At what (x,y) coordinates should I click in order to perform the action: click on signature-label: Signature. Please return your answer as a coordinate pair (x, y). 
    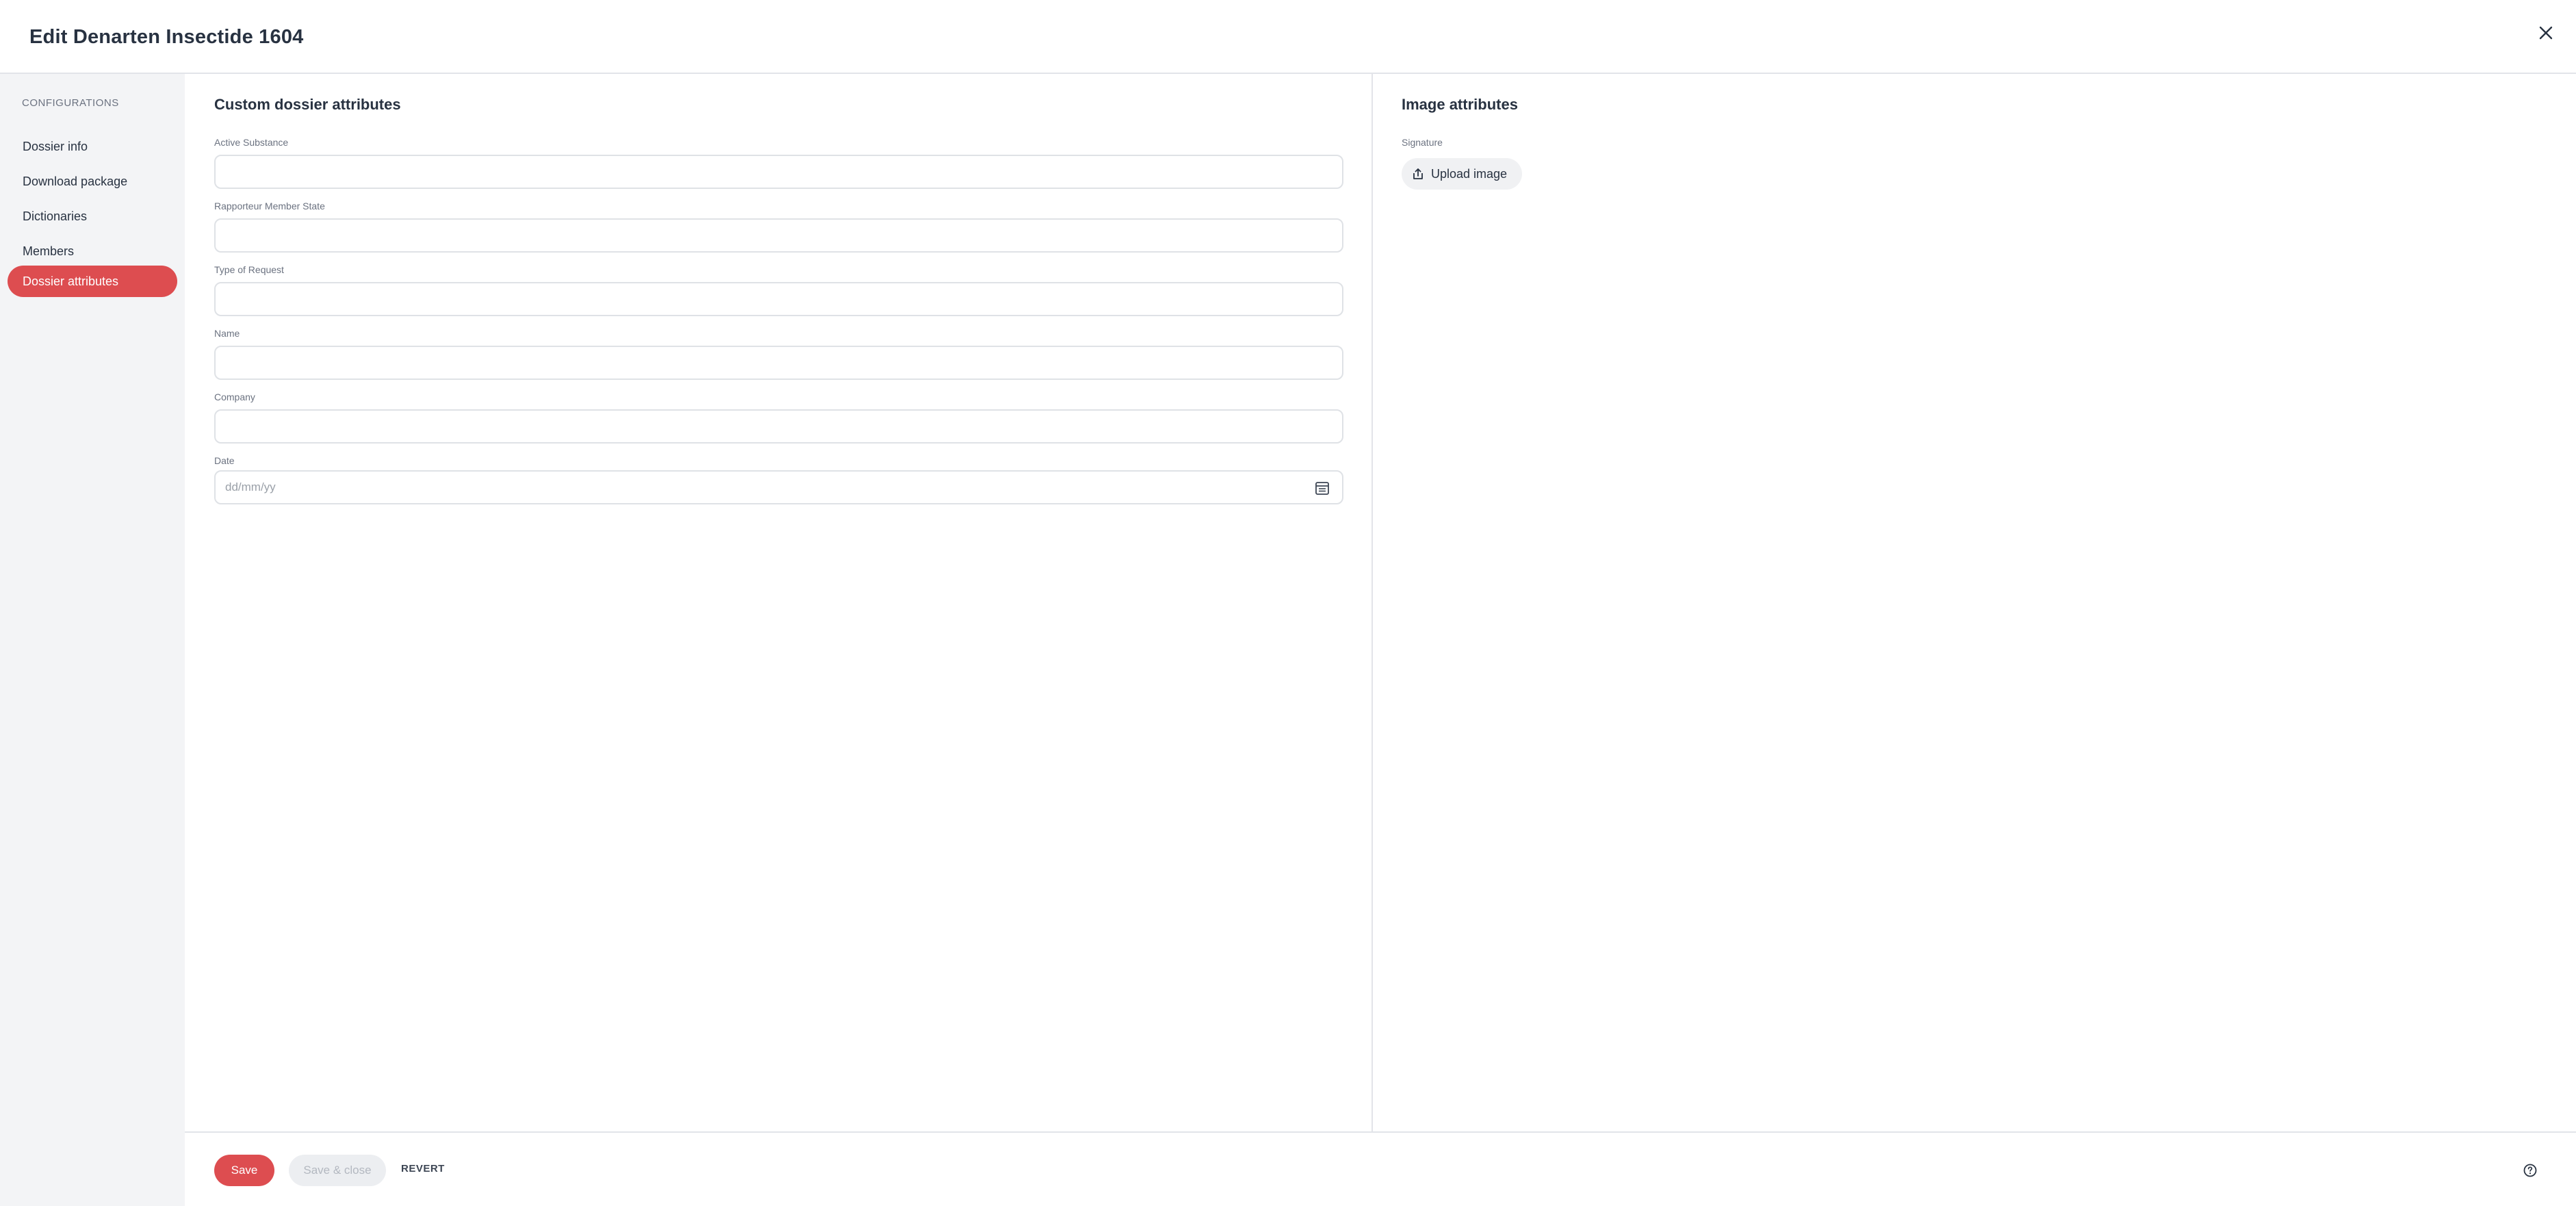
    Looking at the image, I should click on (1422, 142).